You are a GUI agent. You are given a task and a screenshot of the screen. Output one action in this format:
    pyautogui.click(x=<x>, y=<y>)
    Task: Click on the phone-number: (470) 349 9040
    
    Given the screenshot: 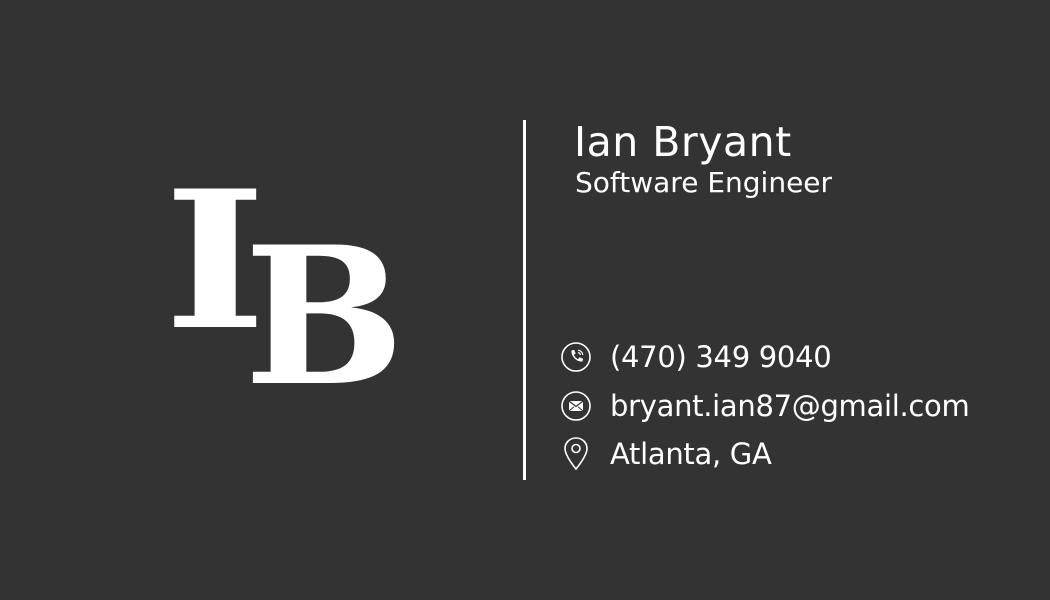 What is the action you would take?
    pyautogui.click(x=721, y=357)
    